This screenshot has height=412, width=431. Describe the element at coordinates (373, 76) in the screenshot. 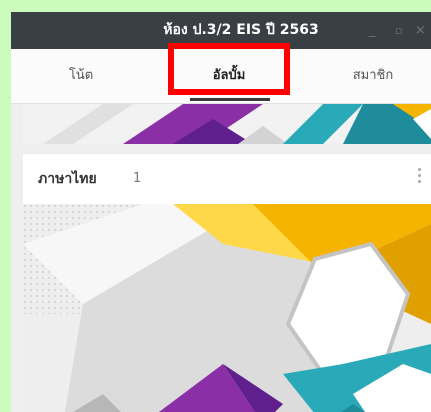

I see `tab-members: สมาชิก` at that location.